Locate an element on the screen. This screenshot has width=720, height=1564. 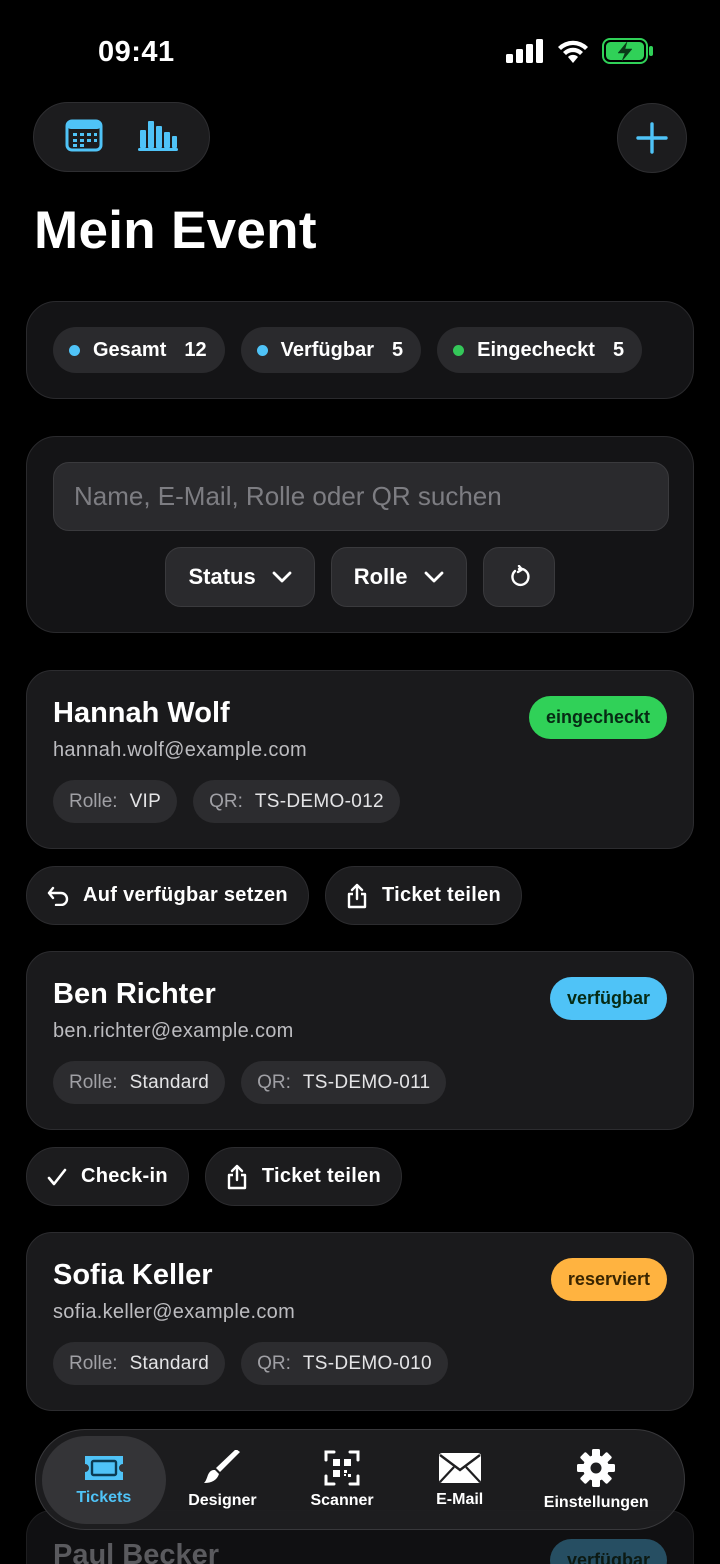
ticket-email: hannah.wolf@example.com is located at coordinates (180, 750).